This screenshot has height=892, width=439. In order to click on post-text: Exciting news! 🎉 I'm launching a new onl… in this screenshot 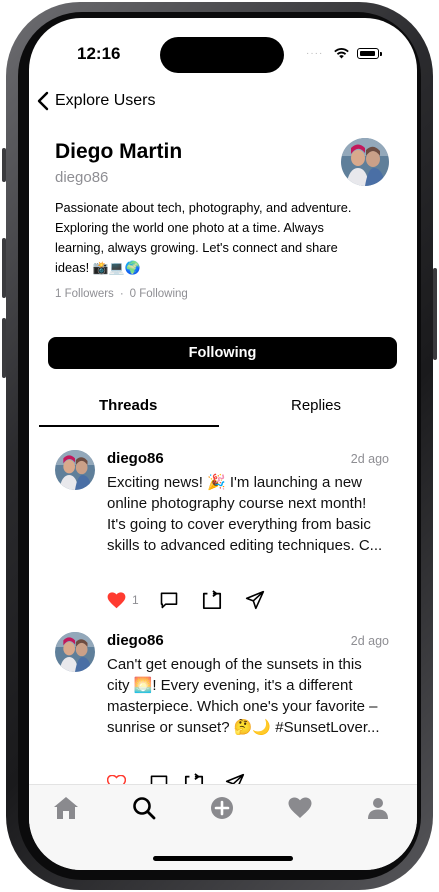, I will do `click(252, 514)`.